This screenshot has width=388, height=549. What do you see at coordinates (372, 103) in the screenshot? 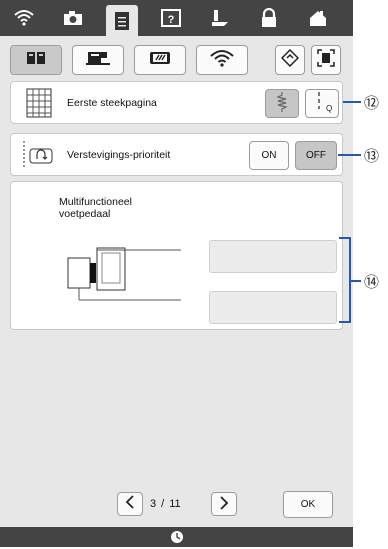
I see `callout-12: ⑫` at bounding box center [372, 103].